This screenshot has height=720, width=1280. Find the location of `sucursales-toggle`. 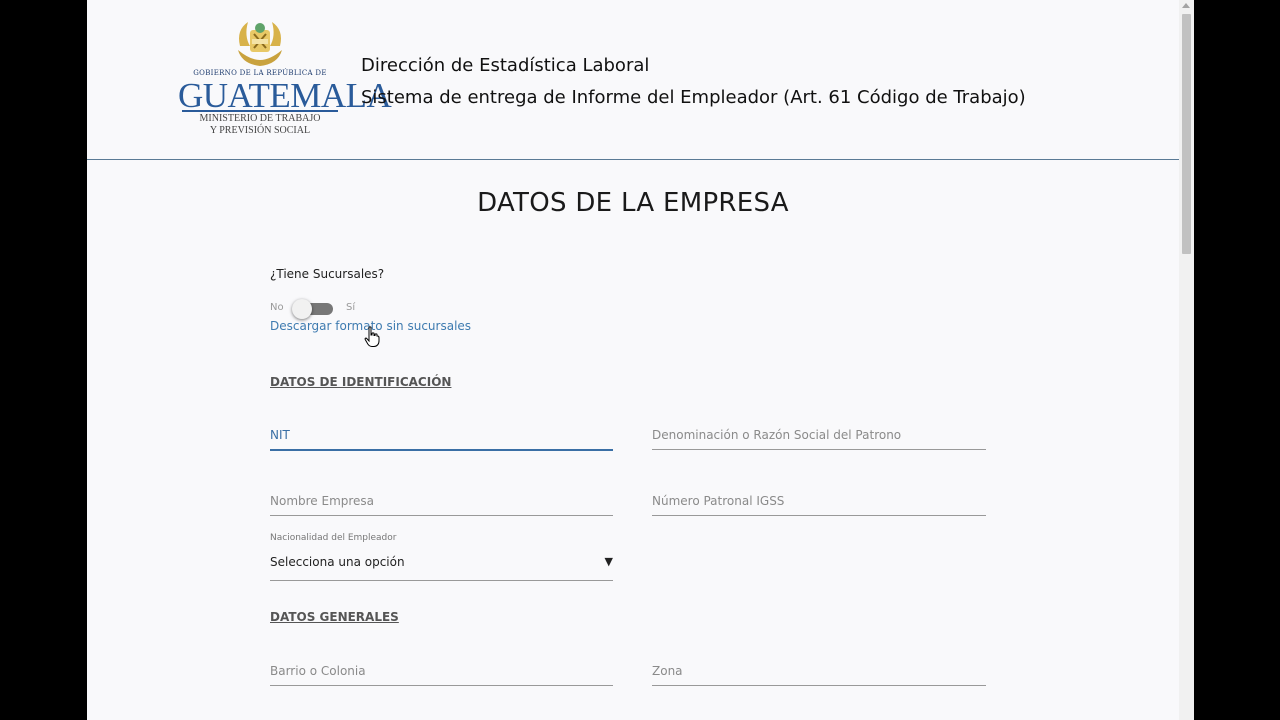

sucursales-toggle is located at coordinates (312, 309).